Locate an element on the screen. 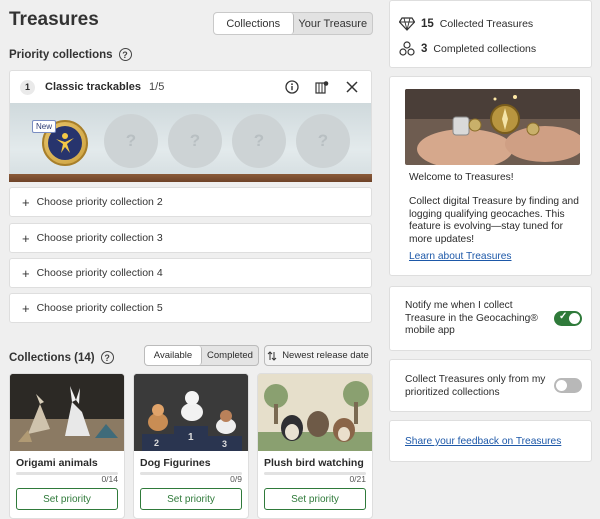  diamond-icon is located at coordinates (407, 24).